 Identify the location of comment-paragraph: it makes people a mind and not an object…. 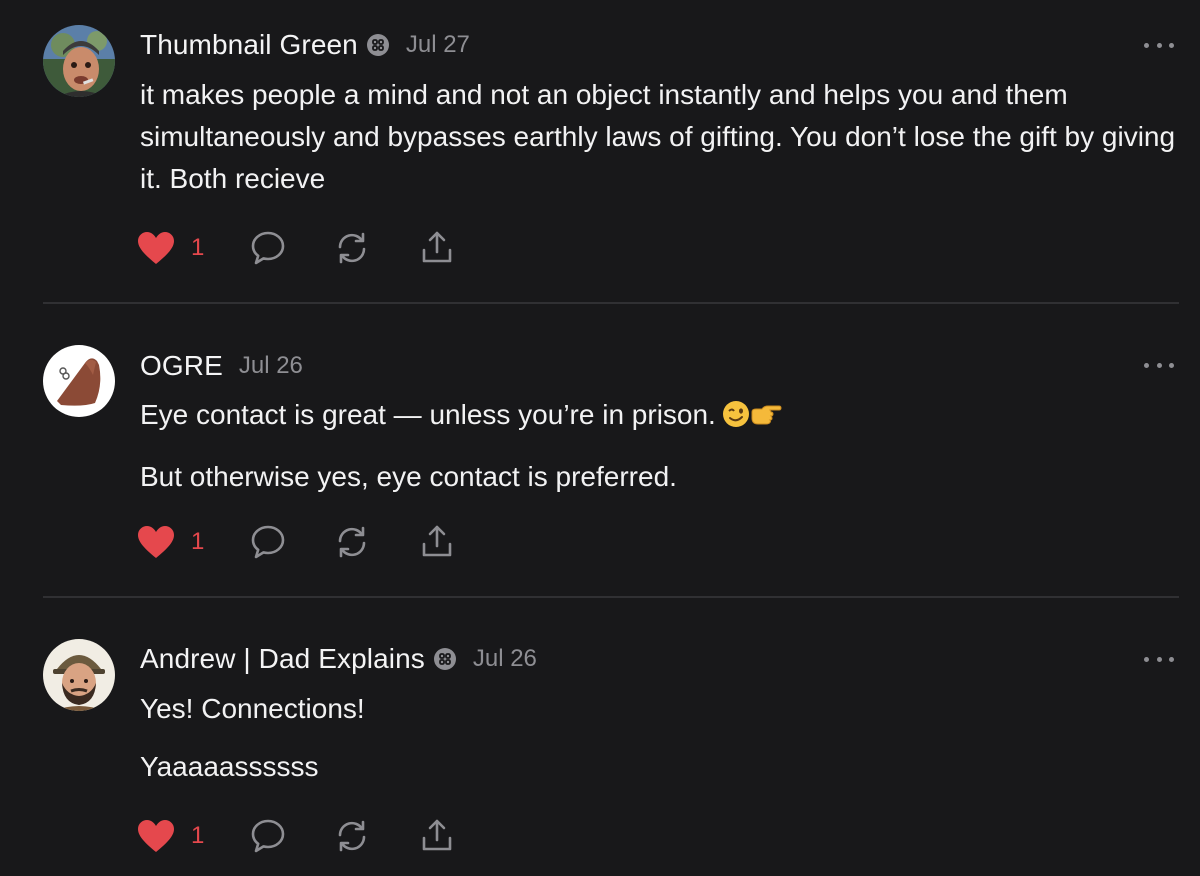
(658, 136).